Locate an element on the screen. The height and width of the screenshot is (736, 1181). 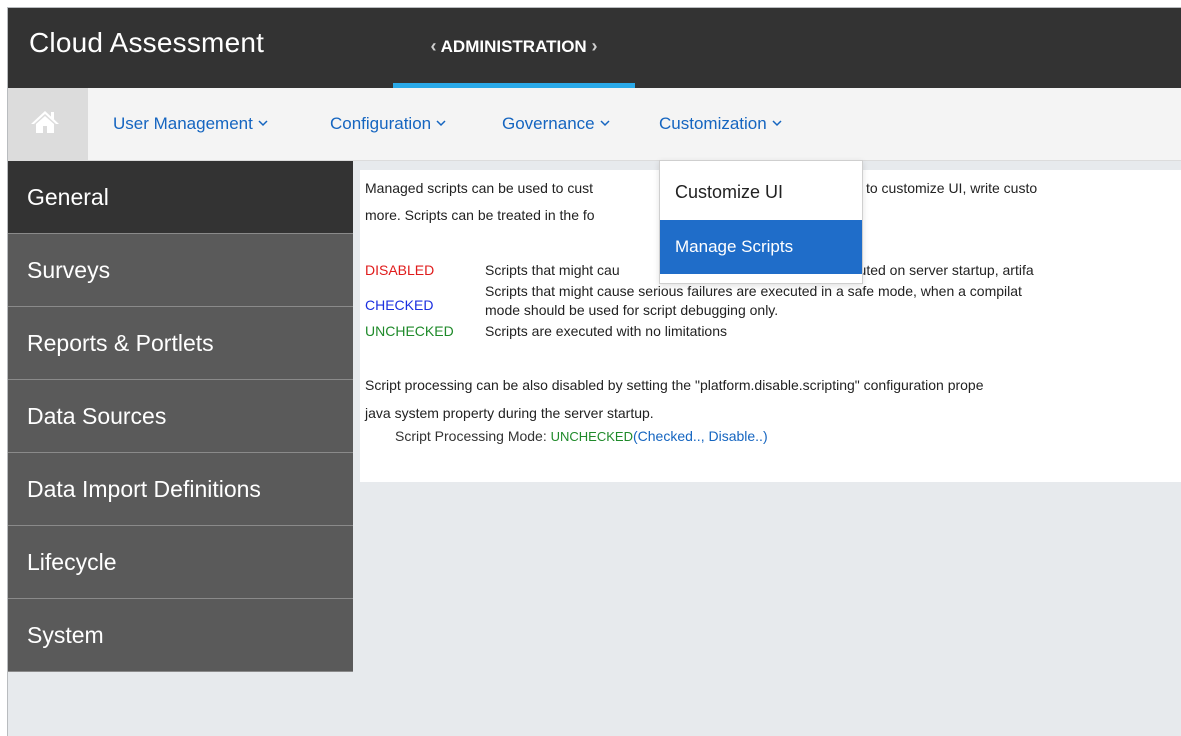
home-button is located at coordinates (48, 124).